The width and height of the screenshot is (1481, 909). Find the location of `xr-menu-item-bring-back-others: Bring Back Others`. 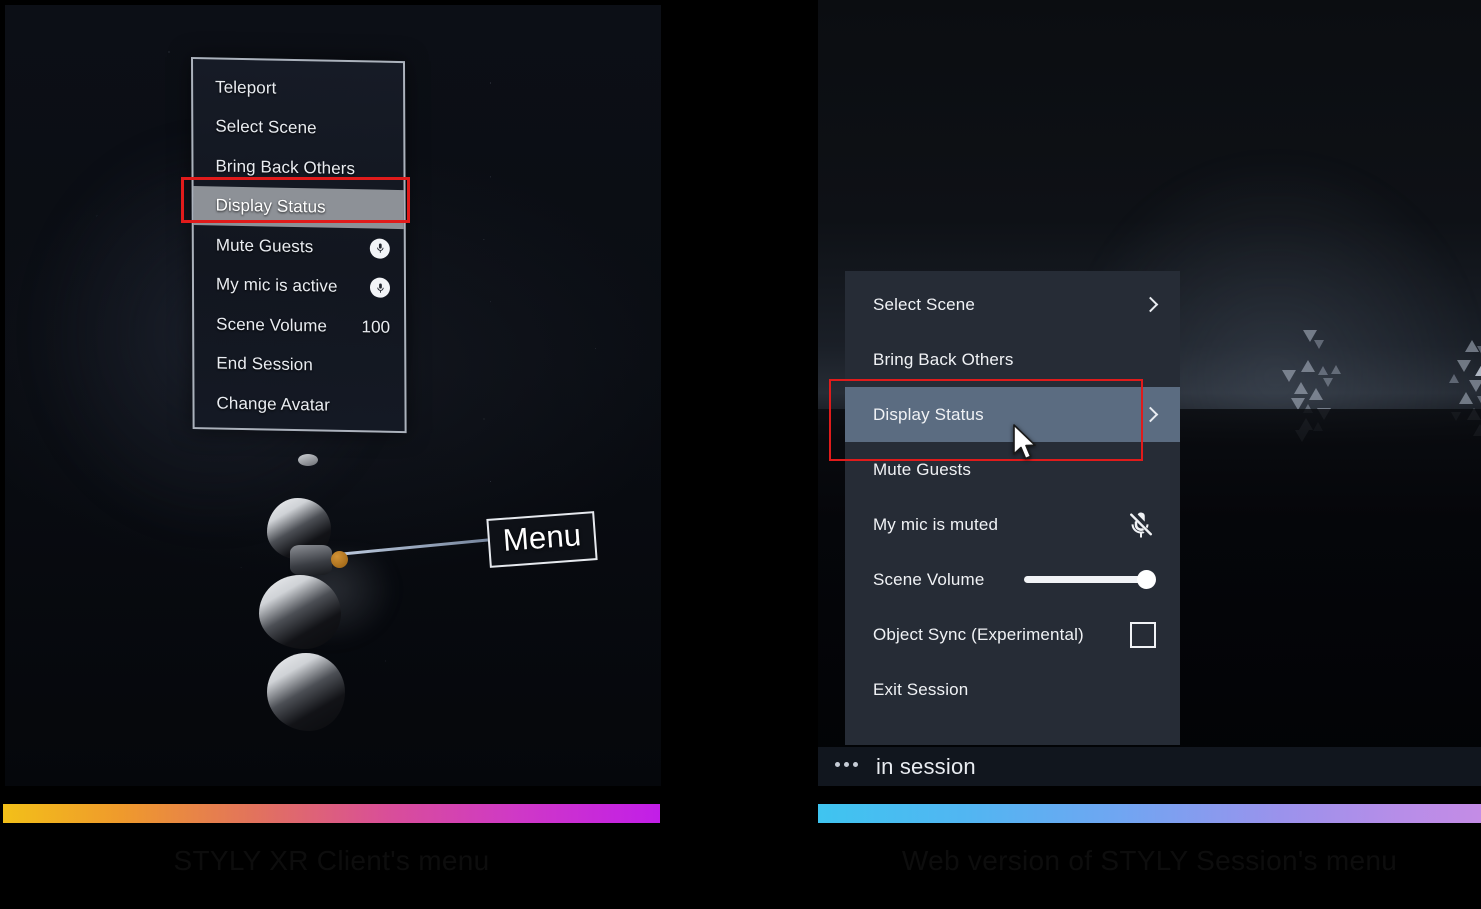

xr-menu-item-bring-back-others: Bring Back Others is located at coordinates (298, 168).